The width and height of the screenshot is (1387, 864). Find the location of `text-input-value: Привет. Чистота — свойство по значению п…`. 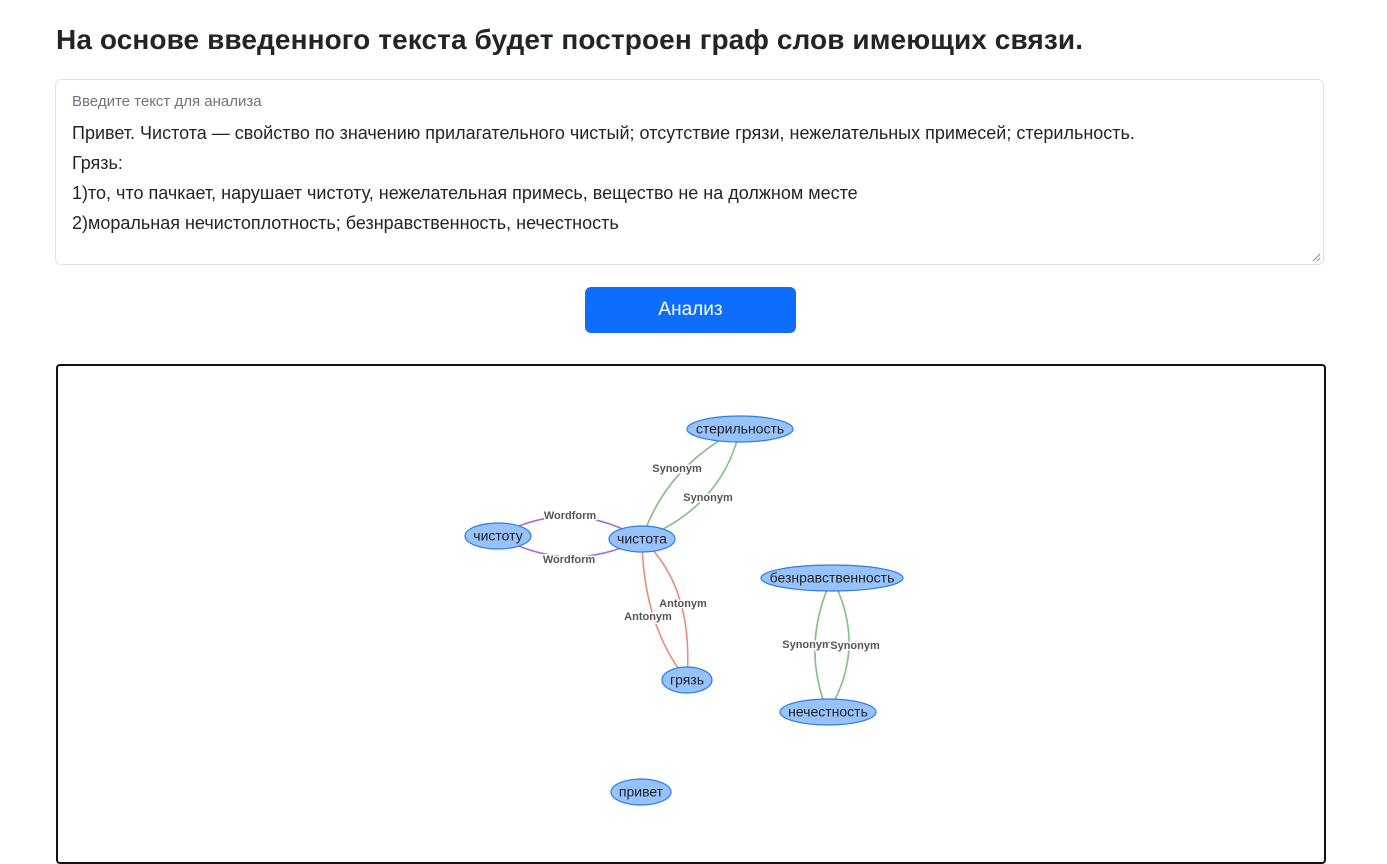

text-input-value: Привет. Чистота — свойство по значению п… is located at coordinates (689, 178).